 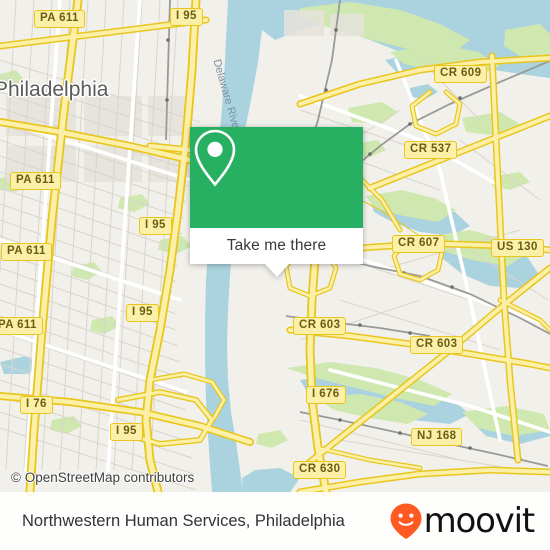 I want to click on take-me-there-label: Take me there, so click(x=276, y=245).